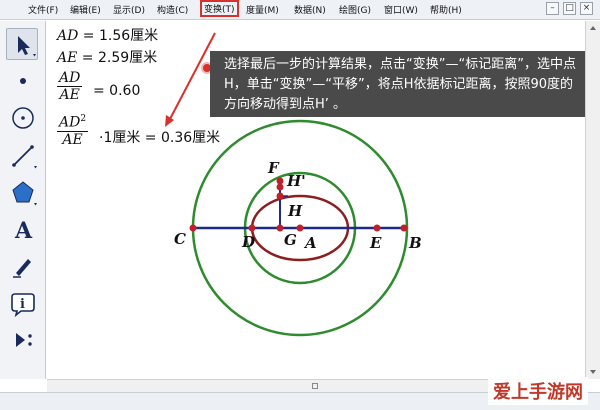  Describe the element at coordinates (376, 243) in the screenshot. I see `label-e: E` at that location.